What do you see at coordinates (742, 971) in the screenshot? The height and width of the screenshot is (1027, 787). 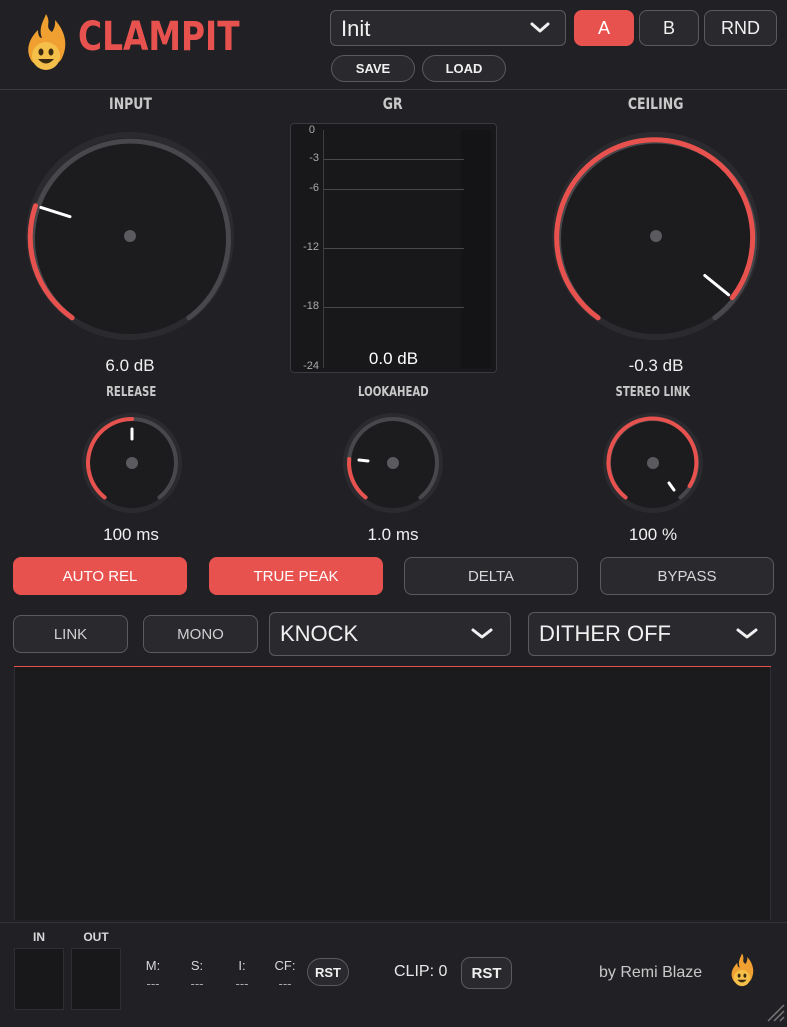 I see `credit-flame-icon` at bounding box center [742, 971].